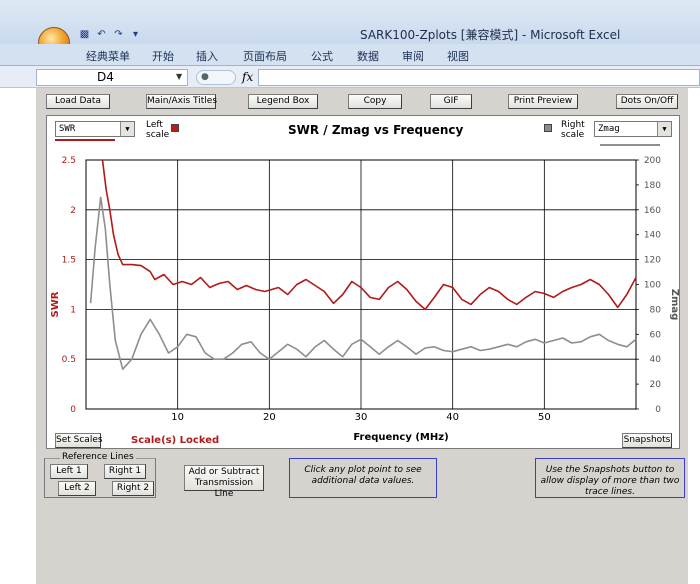 Image resolution: width=700 pixels, height=584 pixels. What do you see at coordinates (247, 77) in the screenshot?
I see `insert-function-icon: fx` at bounding box center [247, 77].